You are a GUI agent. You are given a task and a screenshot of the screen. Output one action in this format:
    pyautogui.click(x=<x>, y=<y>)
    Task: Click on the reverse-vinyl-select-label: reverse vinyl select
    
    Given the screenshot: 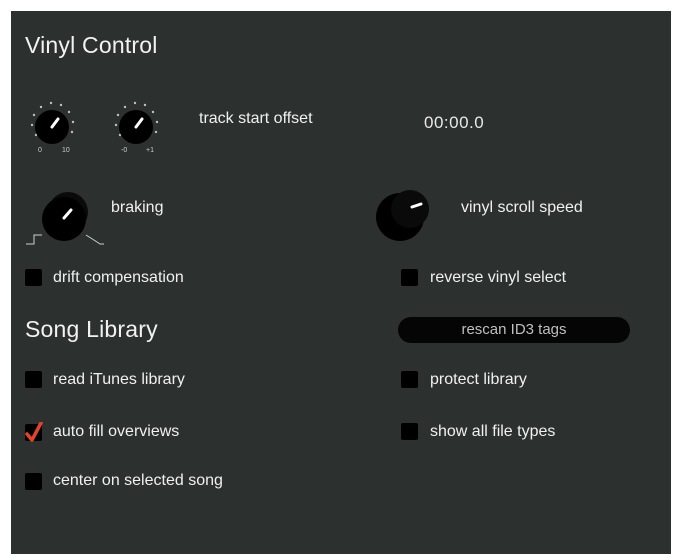 What is the action you would take?
    pyautogui.click(x=498, y=277)
    